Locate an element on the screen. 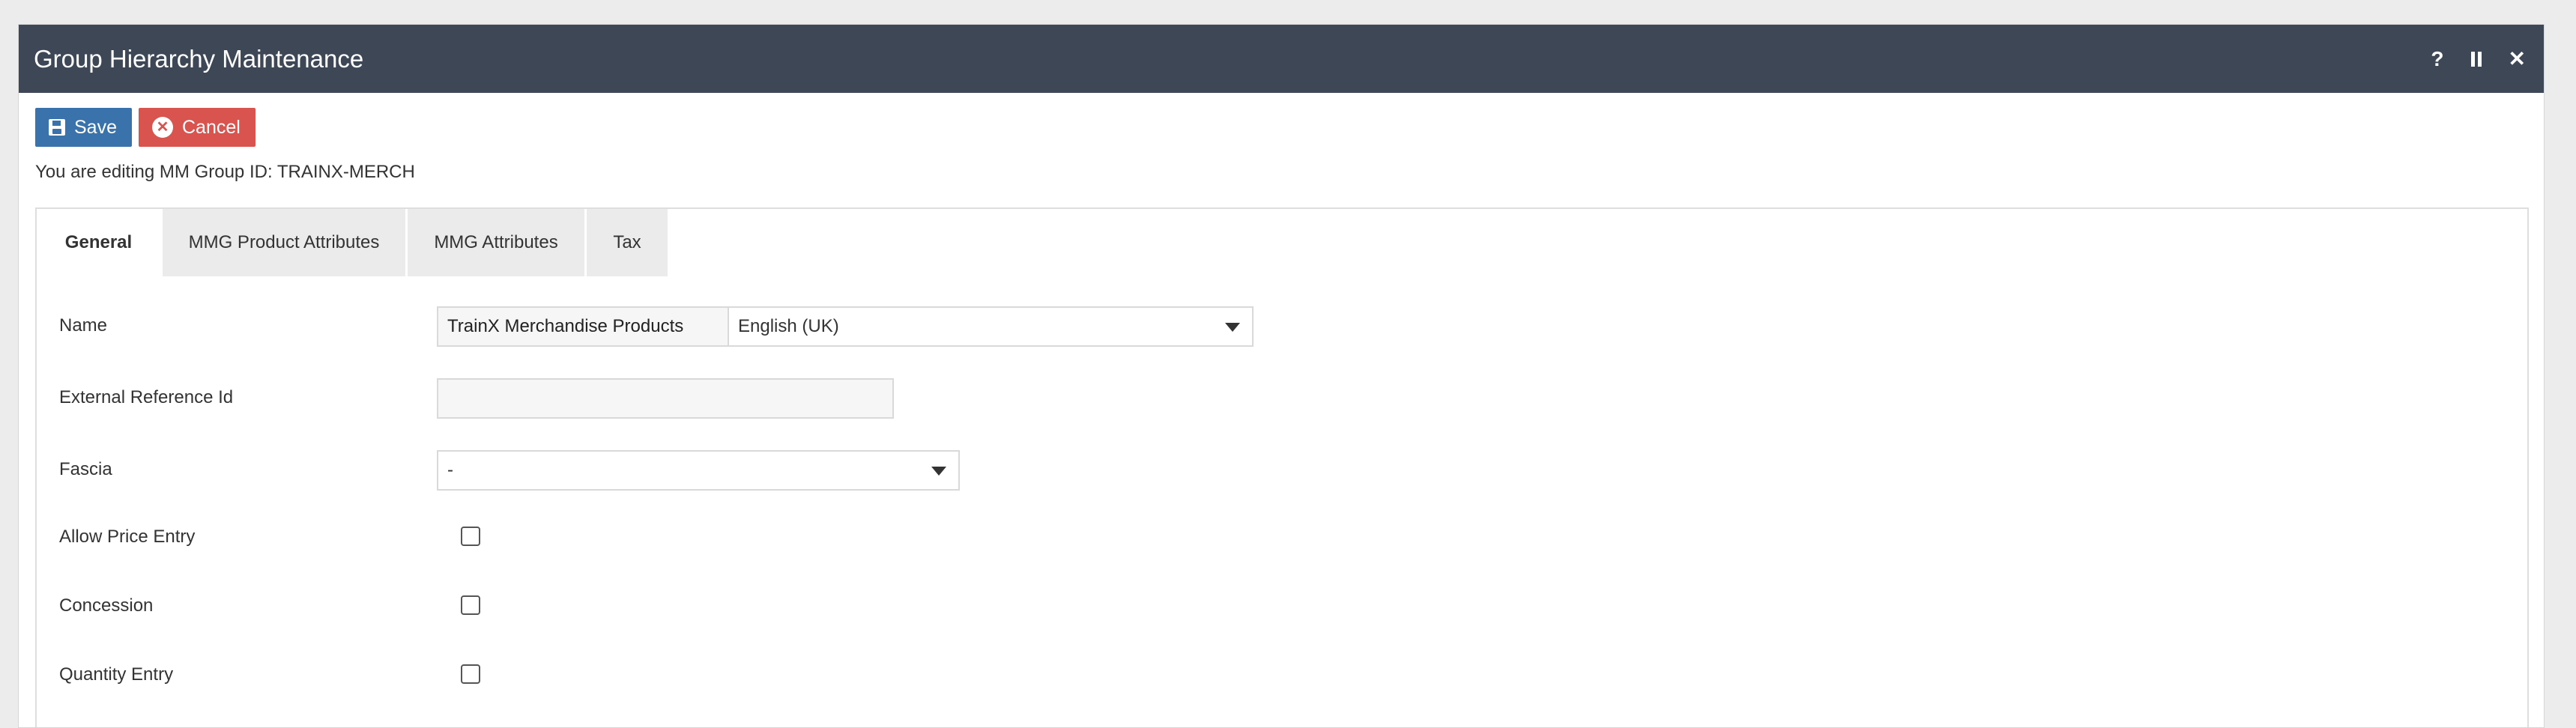  allow-price-entry-checkbox is located at coordinates (470, 536).